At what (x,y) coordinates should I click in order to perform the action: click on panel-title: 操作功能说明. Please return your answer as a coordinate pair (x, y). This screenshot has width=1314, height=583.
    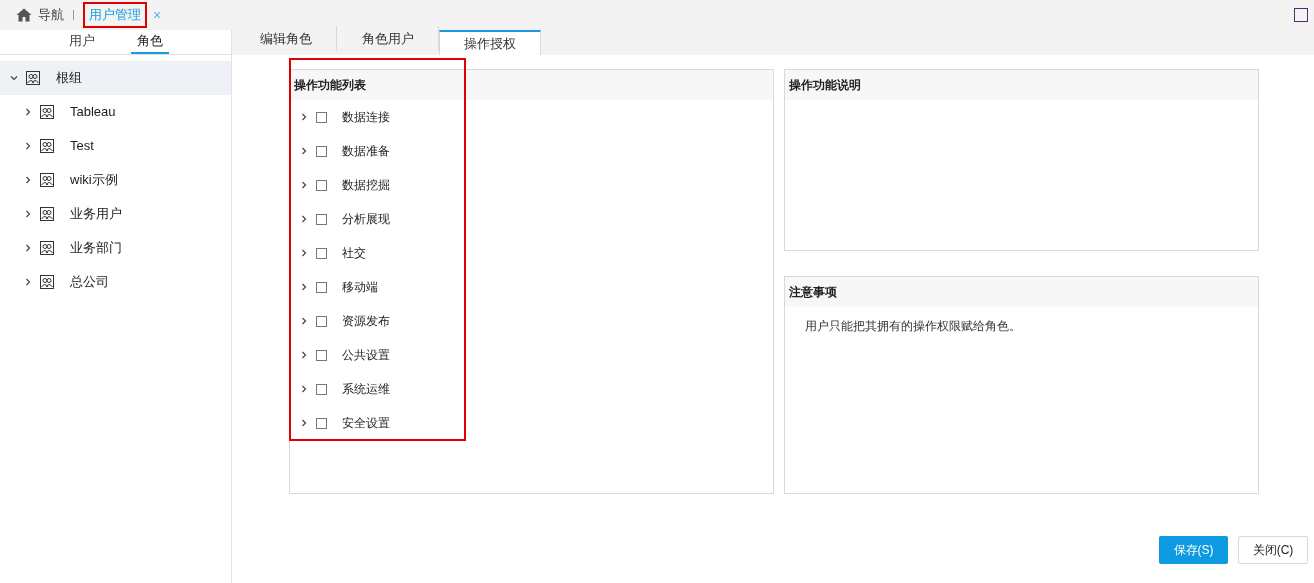
    Looking at the image, I should click on (825, 85).